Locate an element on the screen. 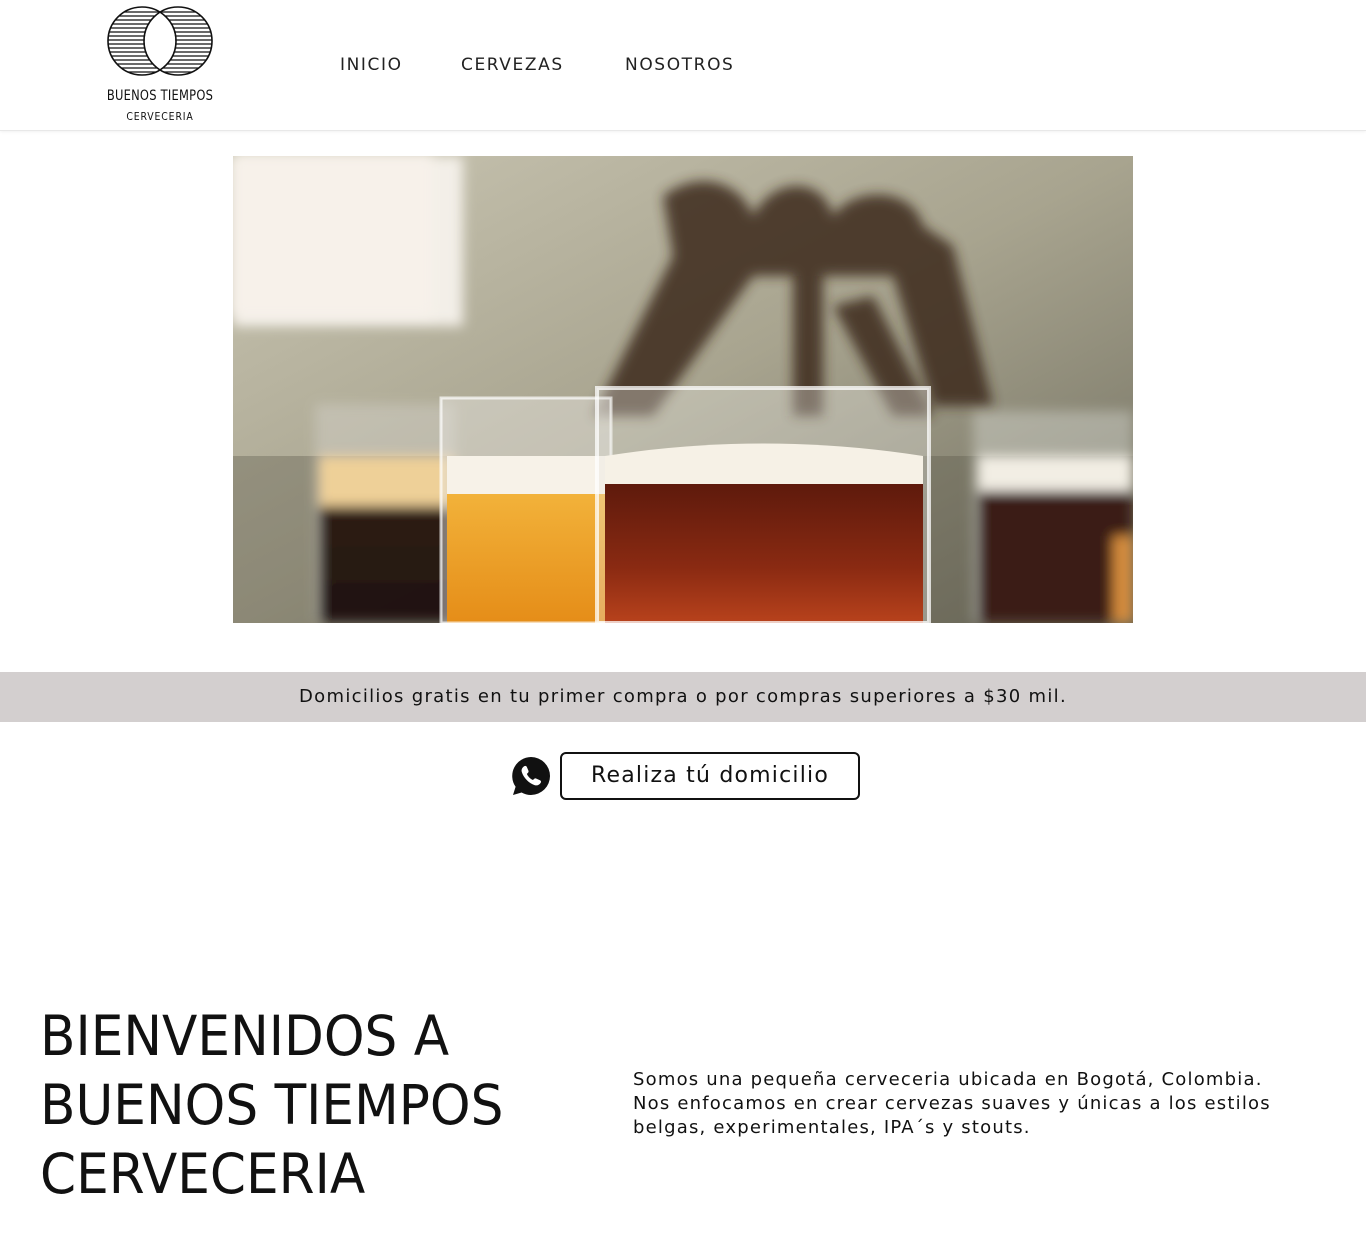 Image resolution: width=1366 pixels, height=1243 pixels. whatsapp-icon is located at coordinates (531, 776).